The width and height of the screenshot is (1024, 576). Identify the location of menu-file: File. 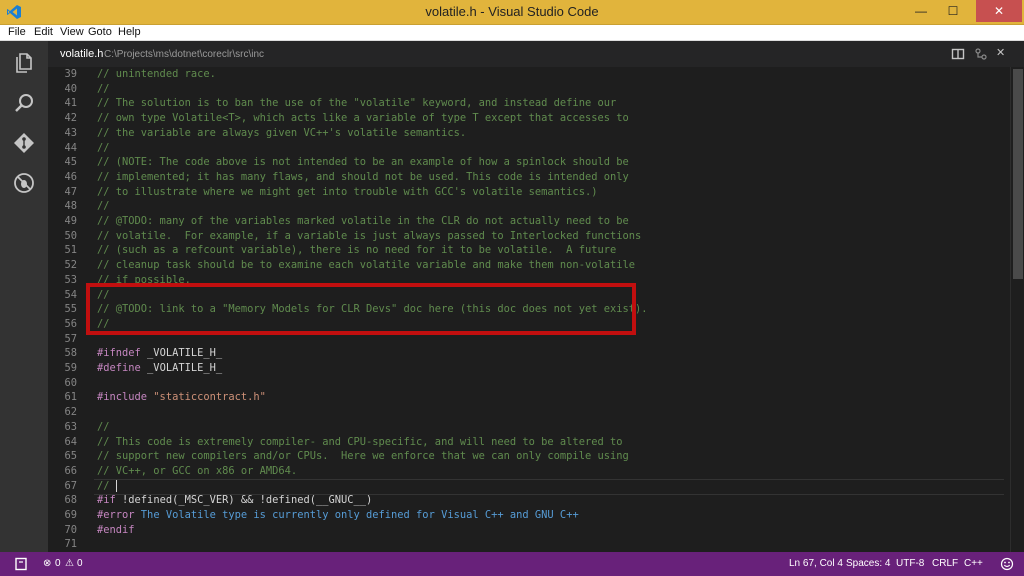
(17, 32).